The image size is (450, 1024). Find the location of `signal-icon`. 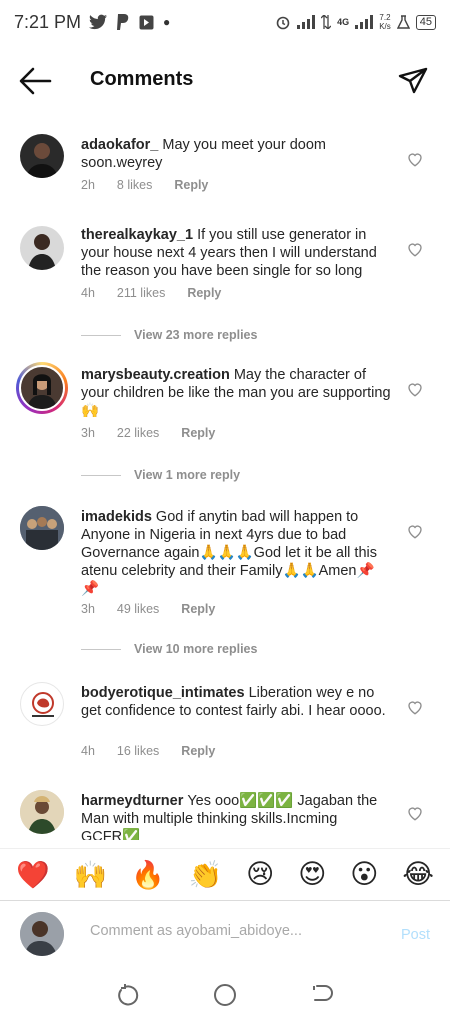

signal-icon is located at coordinates (306, 22).